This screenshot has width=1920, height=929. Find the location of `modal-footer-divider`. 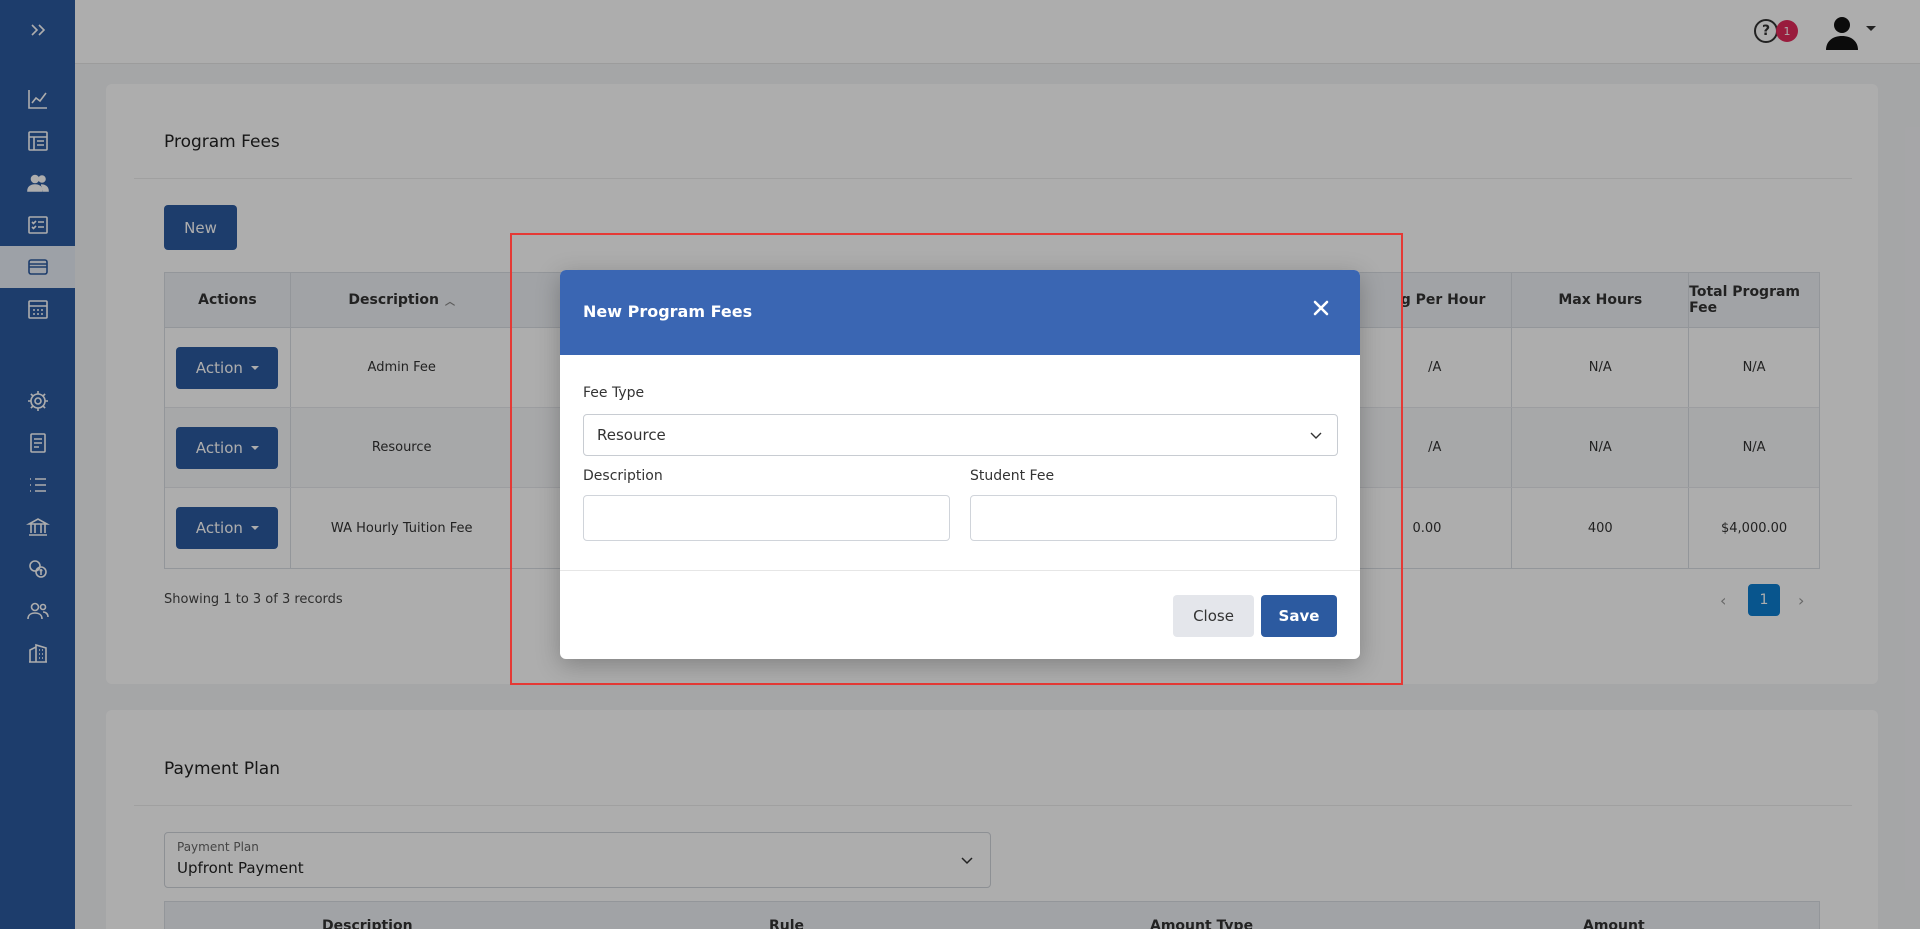

modal-footer-divider is located at coordinates (960, 570).